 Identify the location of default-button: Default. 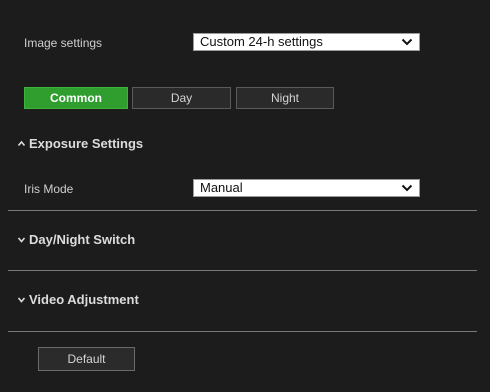
(86, 359).